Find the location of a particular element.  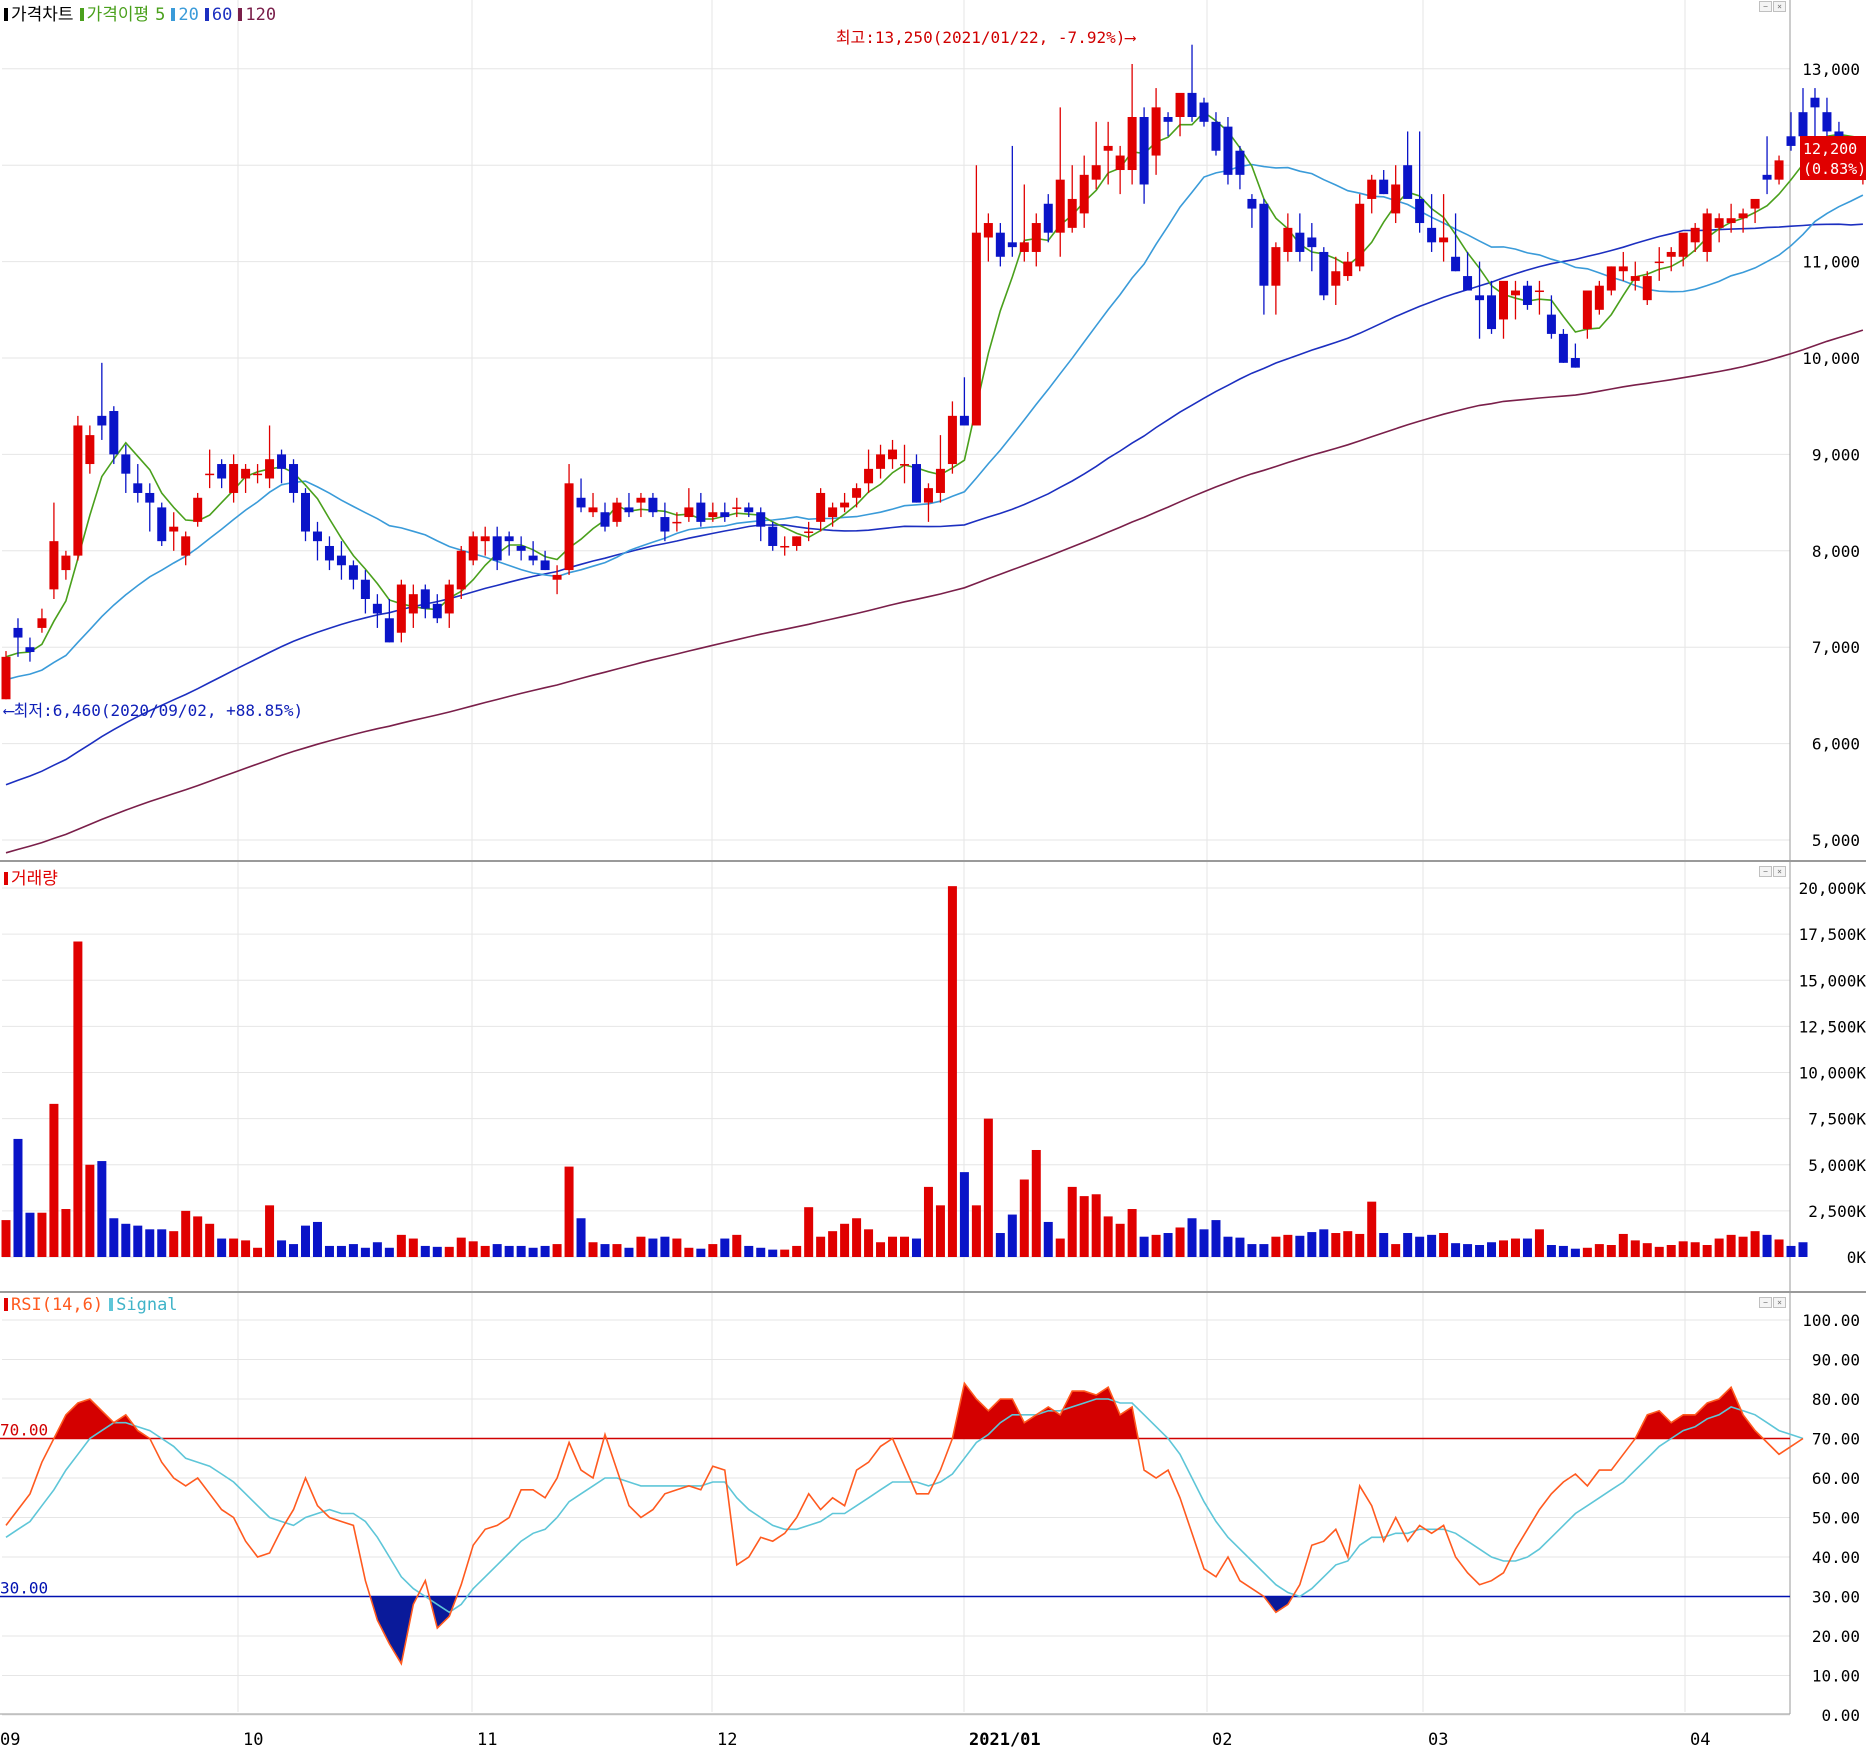

rsi-upper-line-label: 70.00 is located at coordinates (24, 1430).